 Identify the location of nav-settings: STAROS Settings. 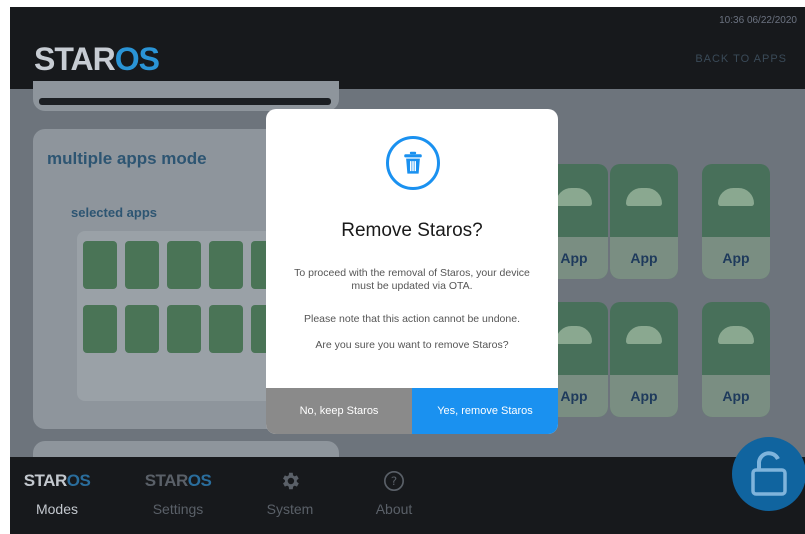
(178, 492).